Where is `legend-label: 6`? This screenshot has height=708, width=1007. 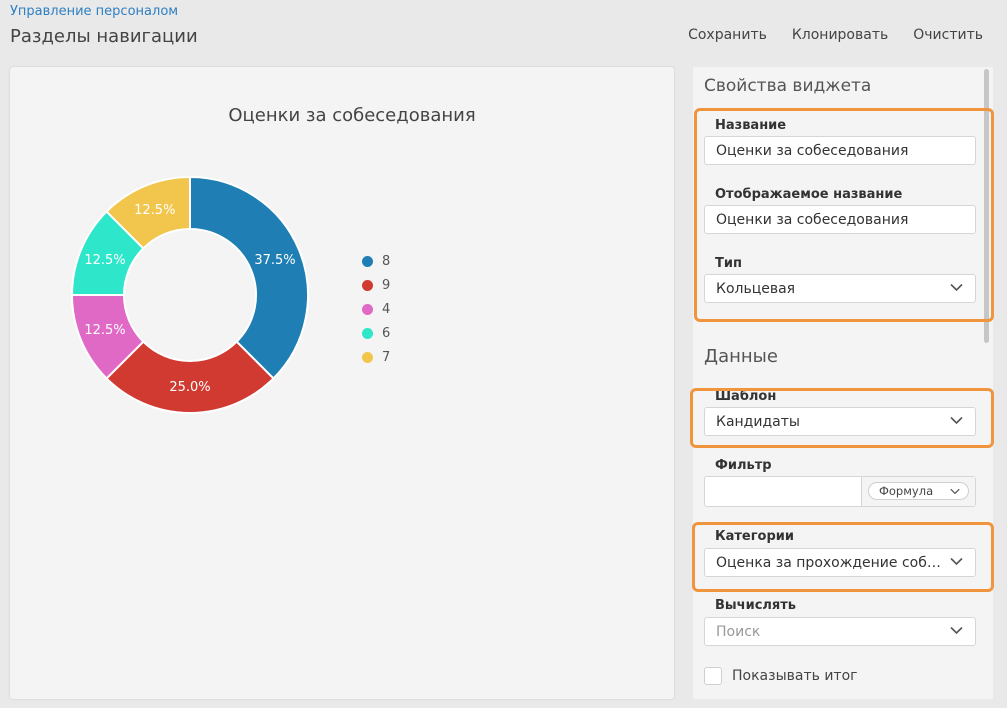 legend-label: 6 is located at coordinates (386, 333).